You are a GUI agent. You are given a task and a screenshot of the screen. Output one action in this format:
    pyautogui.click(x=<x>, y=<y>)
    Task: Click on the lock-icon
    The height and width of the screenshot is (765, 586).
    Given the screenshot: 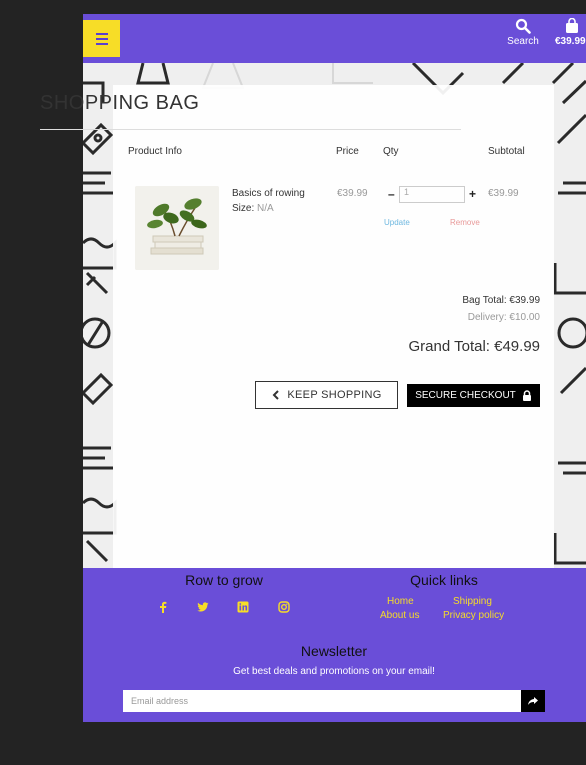 What is the action you would take?
    pyautogui.click(x=526, y=395)
    